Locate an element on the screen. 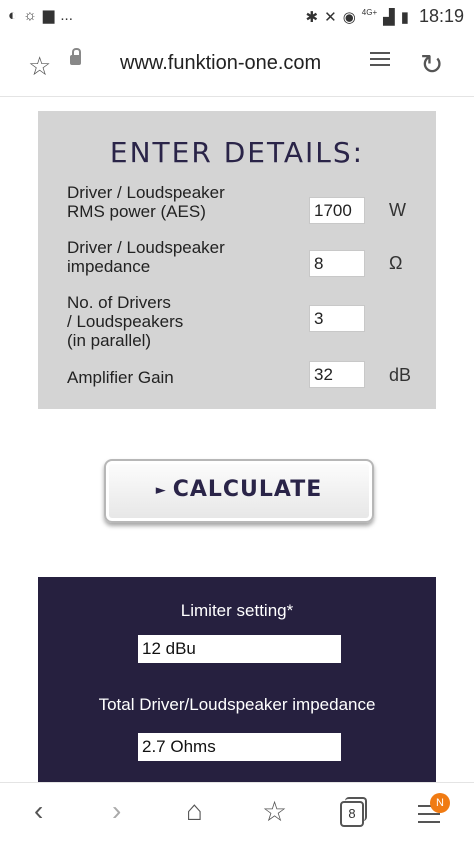  impedance-input: 8 is located at coordinates (337, 263).